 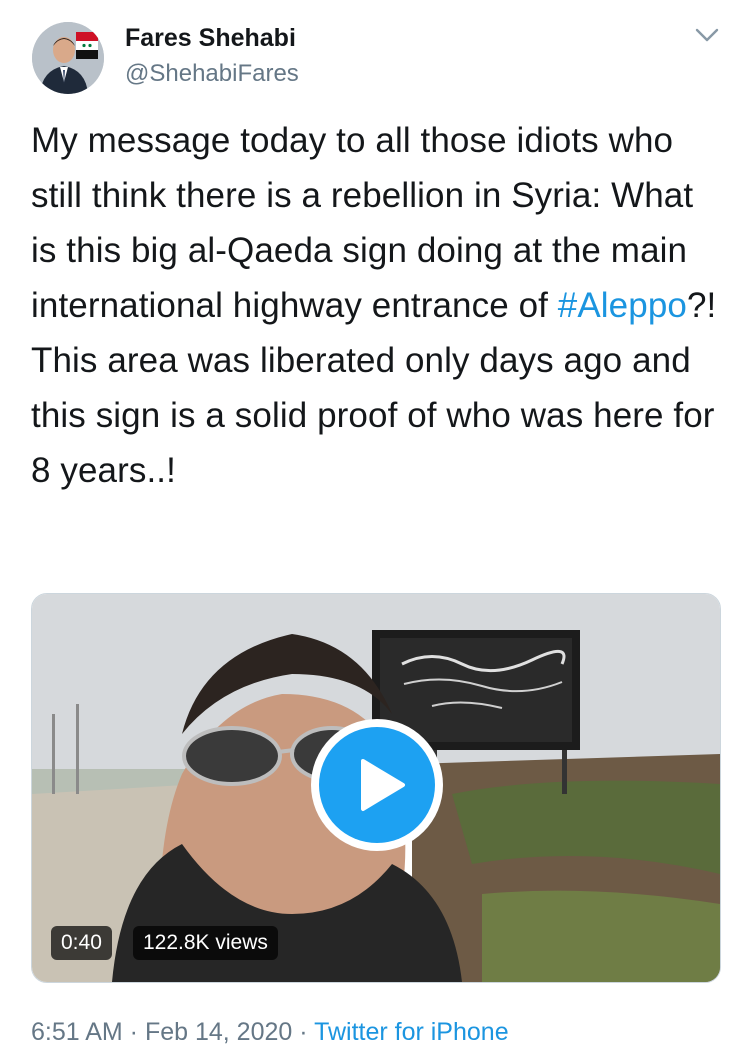 I want to click on play-button, so click(x=377, y=785).